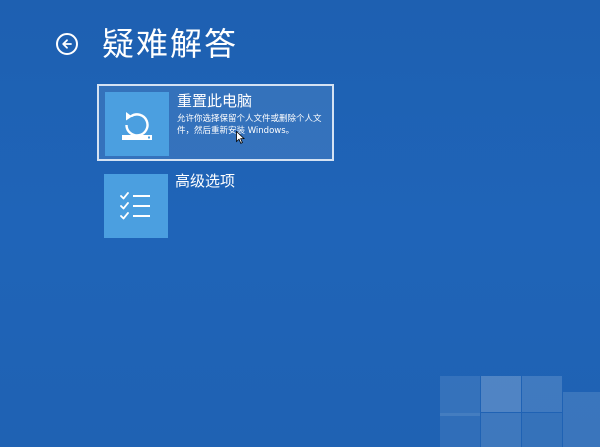  I want to click on page-title: 疑难解答, so click(170, 44).